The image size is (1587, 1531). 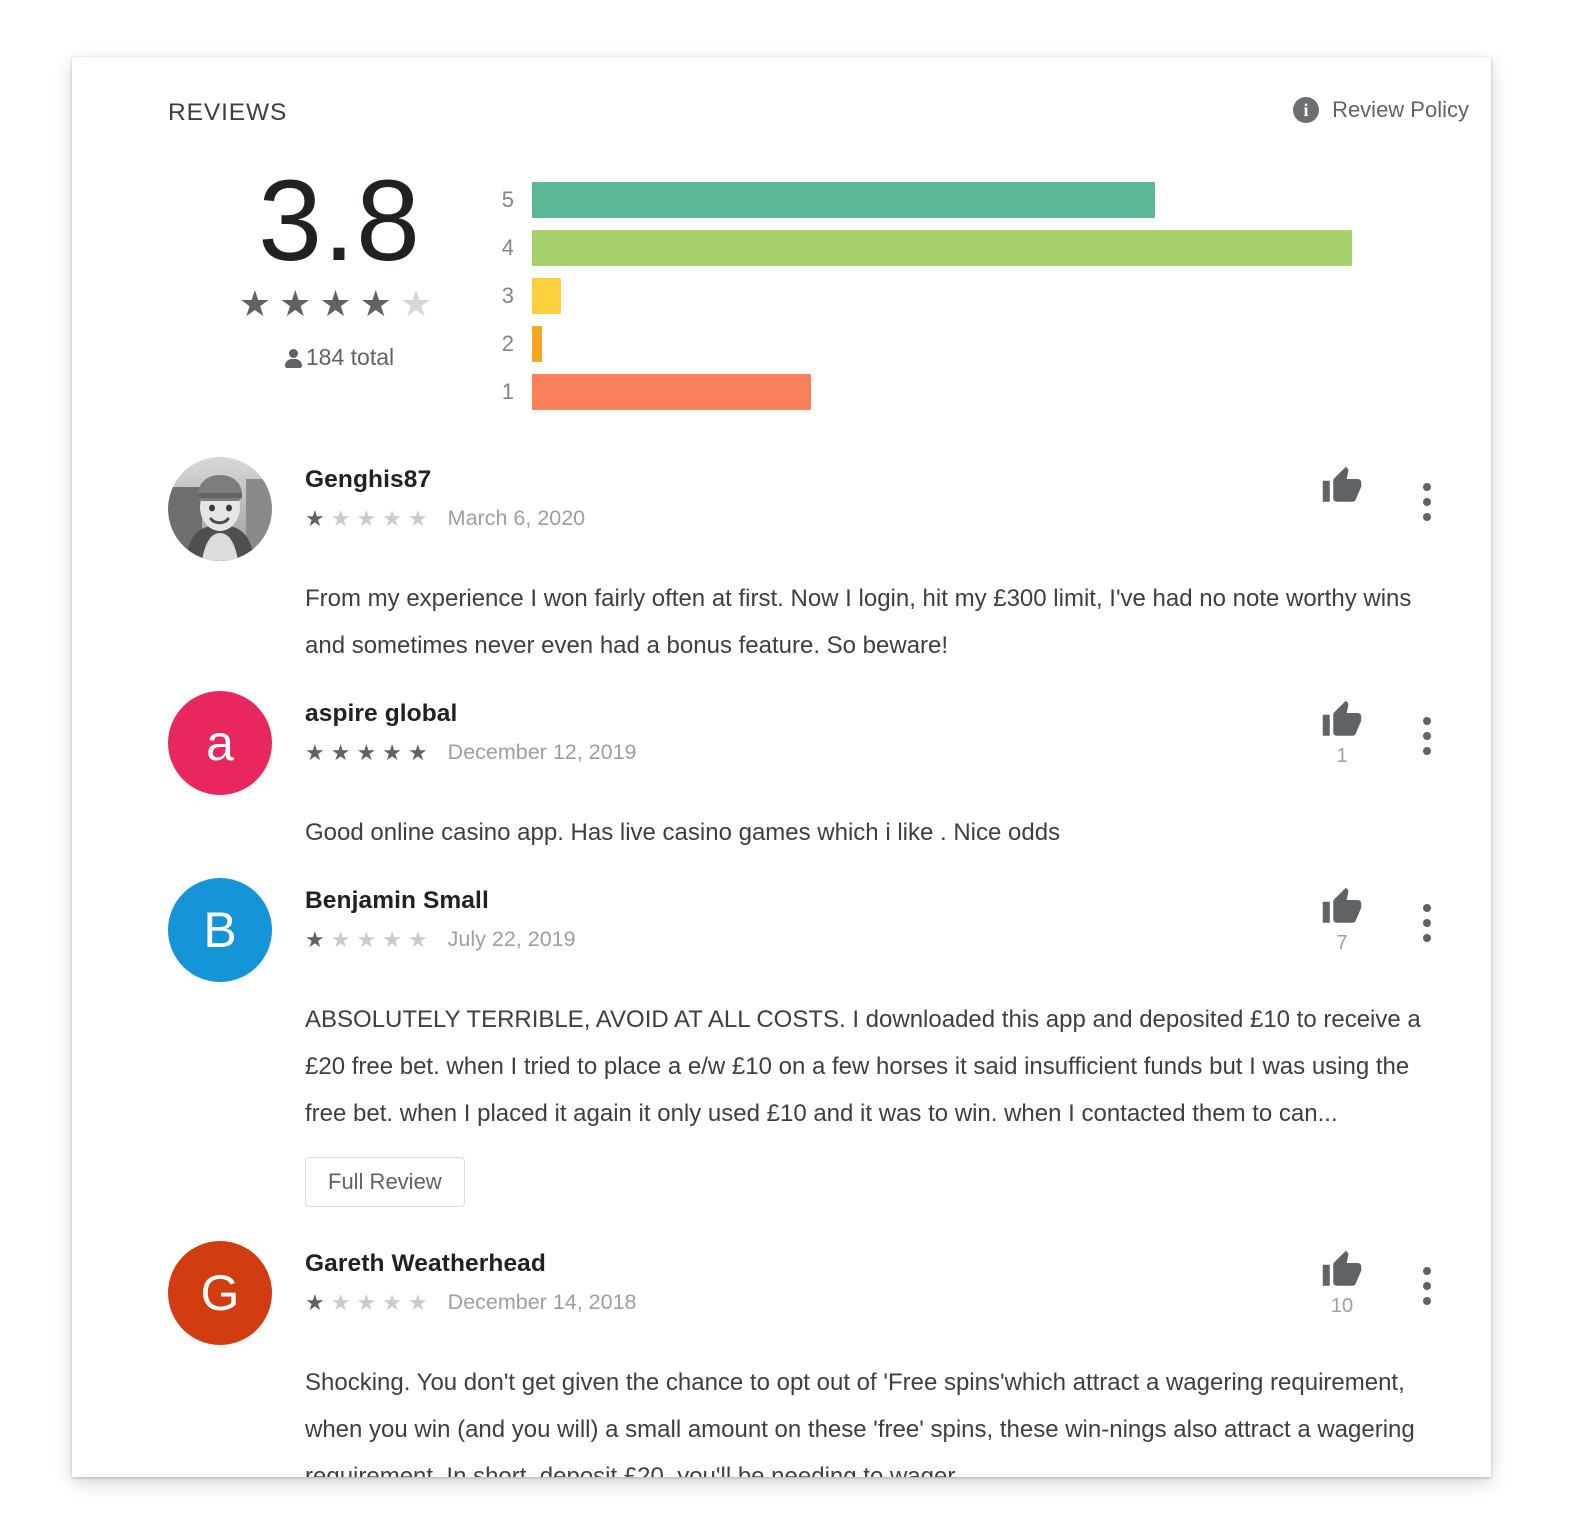 I want to click on like-count: 1, so click(x=1342, y=756).